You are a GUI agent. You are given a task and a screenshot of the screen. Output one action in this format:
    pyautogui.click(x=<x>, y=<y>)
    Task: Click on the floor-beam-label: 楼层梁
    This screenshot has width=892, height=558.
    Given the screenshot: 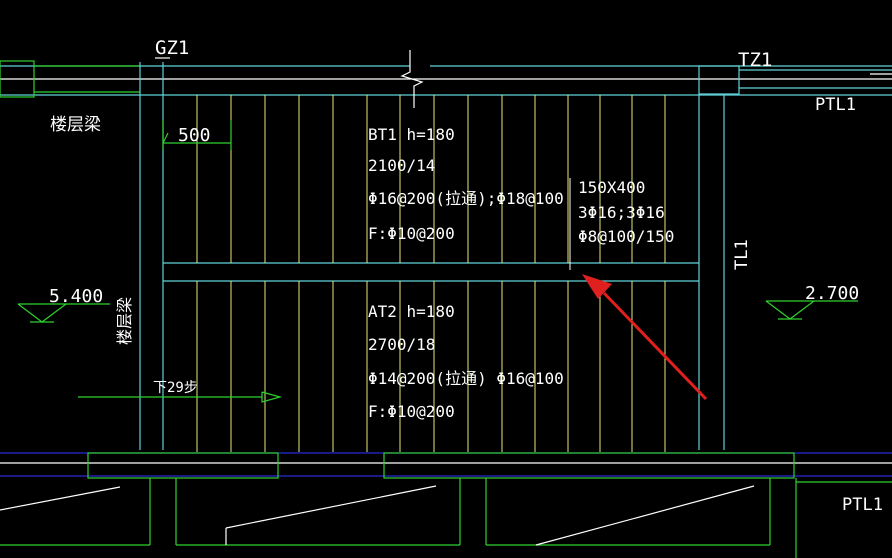 What is the action you would take?
    pyautogui.click(x=75, y=125)
    